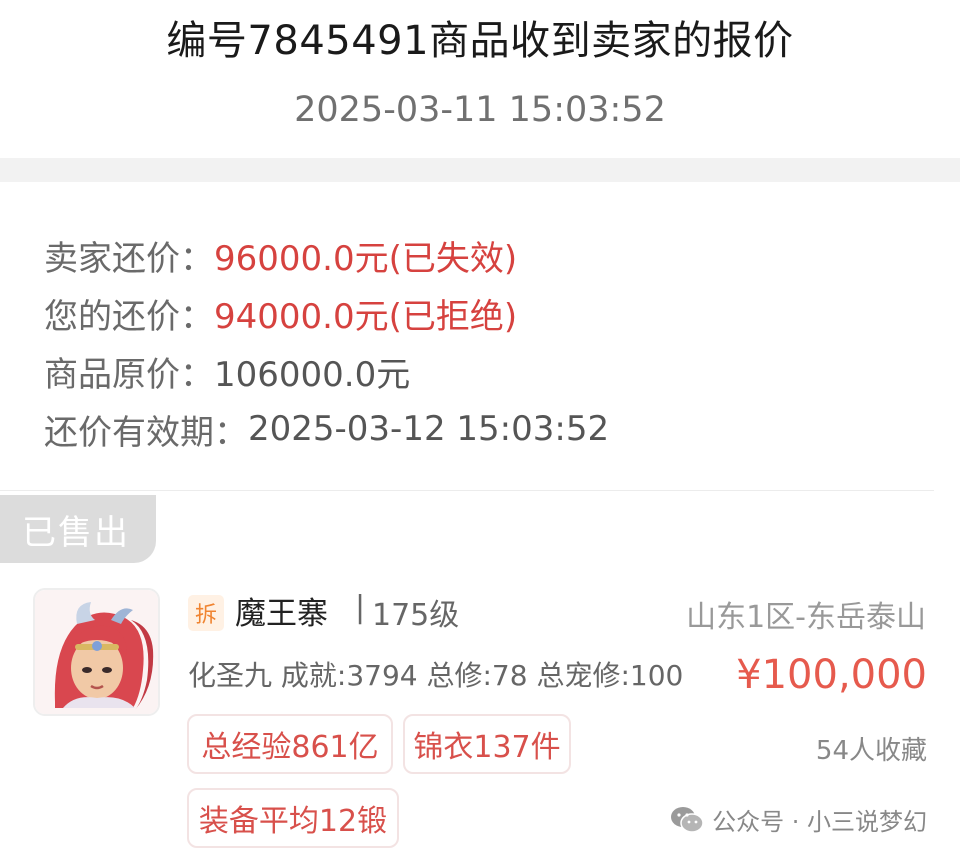 The width and height of the screenshot is (960, 858). What do you see at coordinates (281, 614) in the screenshot?
I see `server-name: 魔王寨` at bounding box center [281, 614].